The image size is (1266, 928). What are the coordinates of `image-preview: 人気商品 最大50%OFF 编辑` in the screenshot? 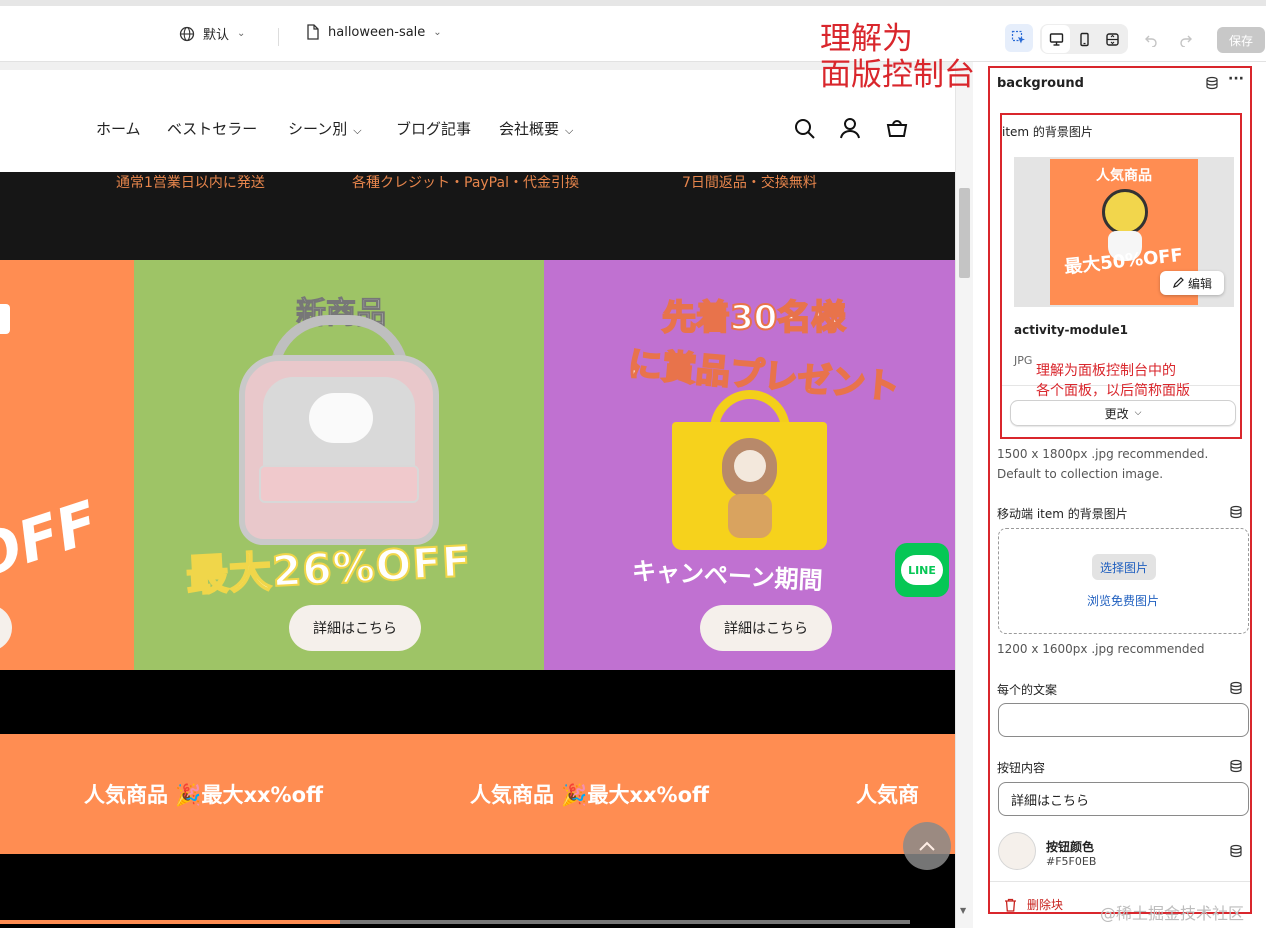 It's located at (1124, 232).